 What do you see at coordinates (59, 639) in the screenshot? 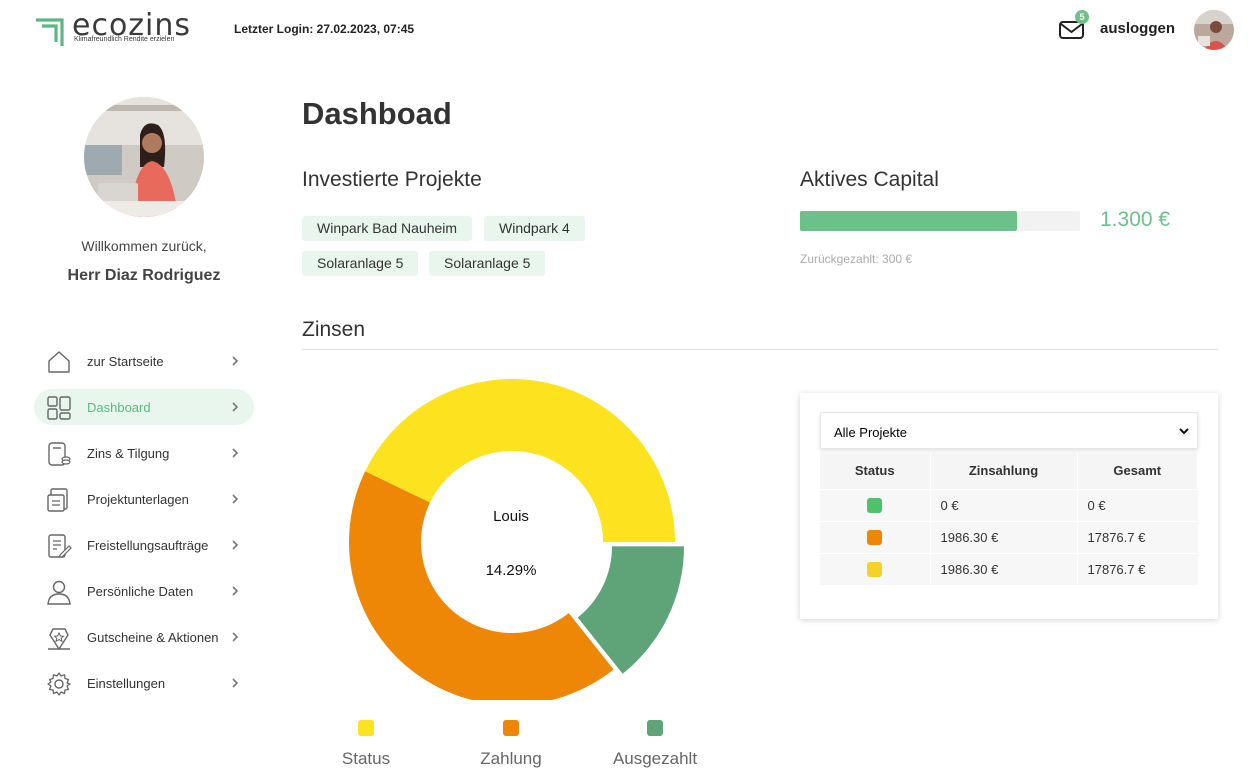
I see `voucher-icon` at bounding box center [59, 639].